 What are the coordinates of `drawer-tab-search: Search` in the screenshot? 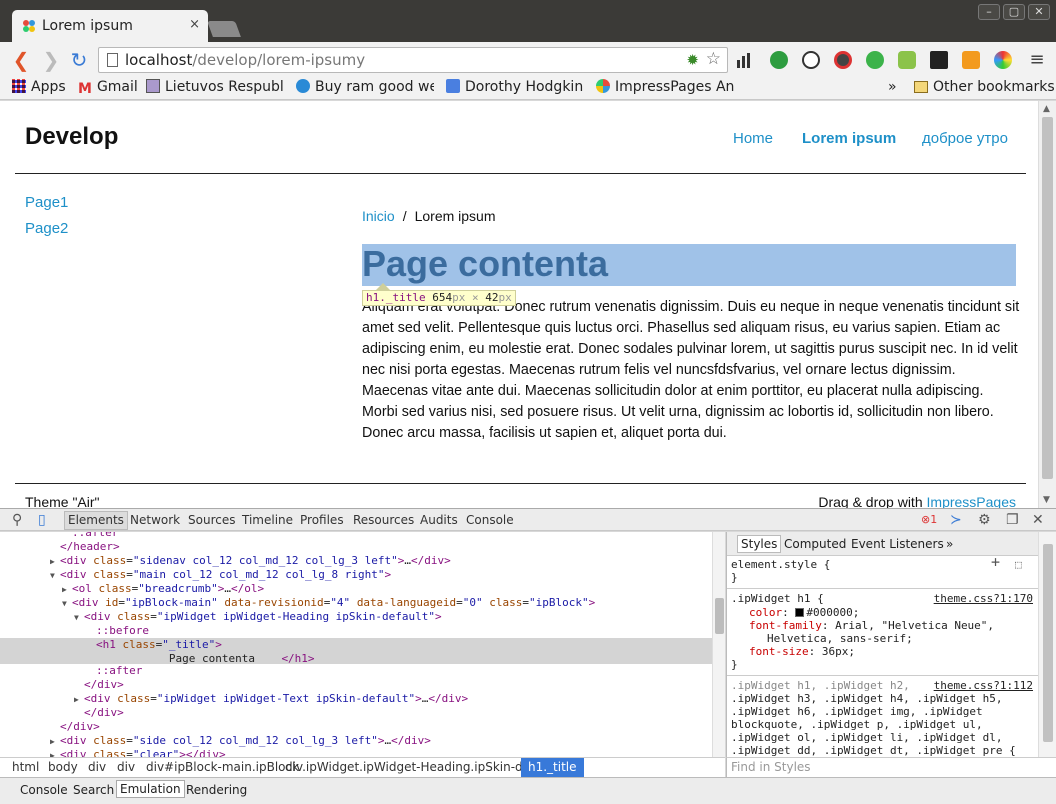 It's located at (93, 790).